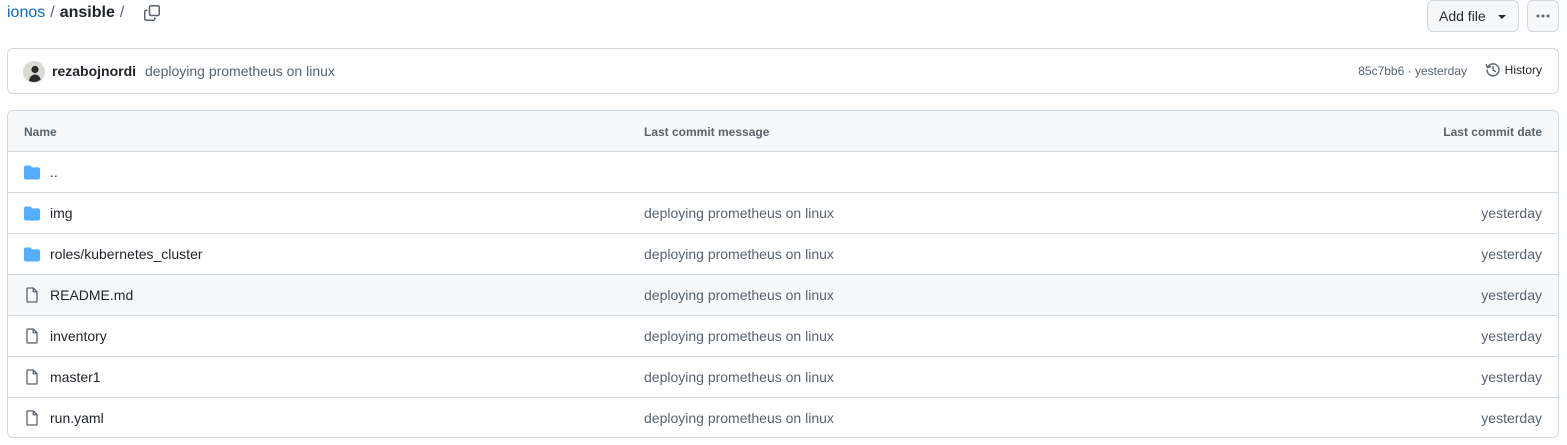 The width and height of the screenshot is (1567, 445). What do you see at coordinates (1492, 70) in the screenshot?
I see `history-icon` at bounding box center [1492, 70].